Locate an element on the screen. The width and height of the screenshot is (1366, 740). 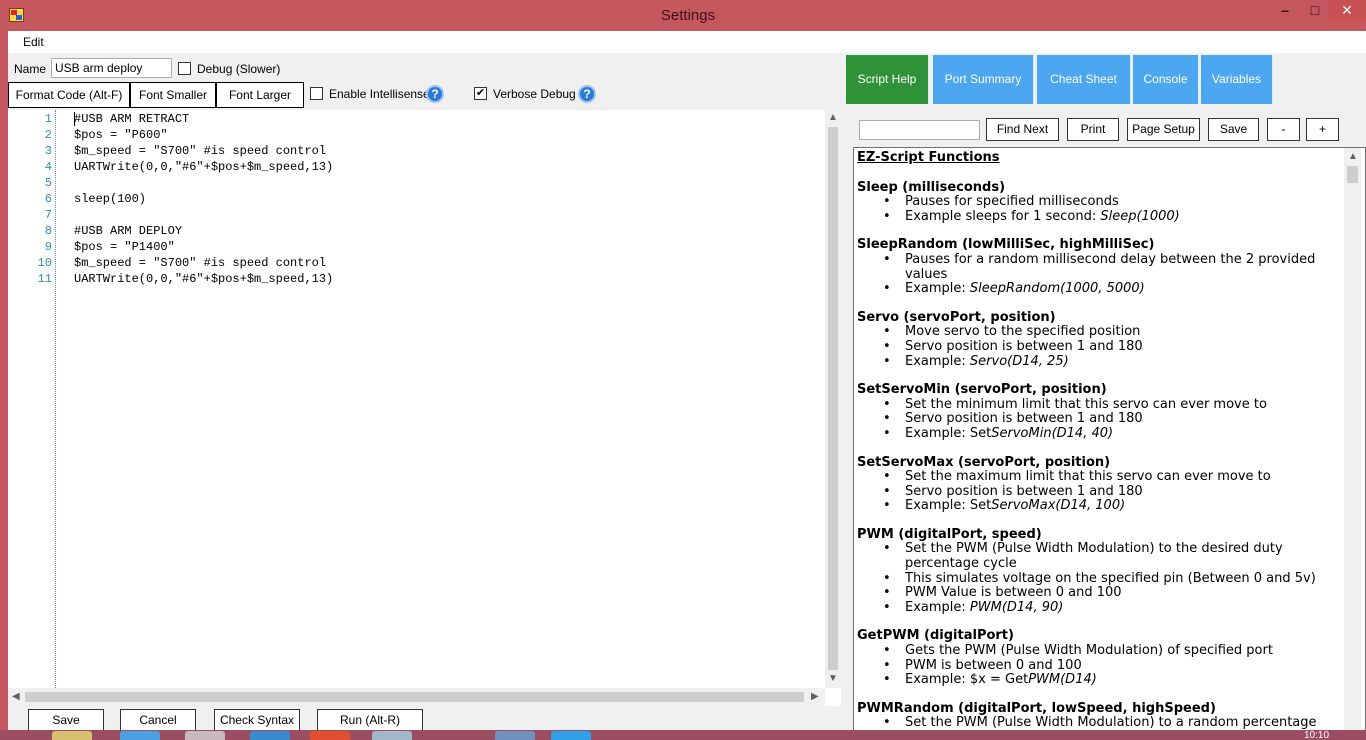
editor-vscroll-thumb is located at coordinates (833, 398).